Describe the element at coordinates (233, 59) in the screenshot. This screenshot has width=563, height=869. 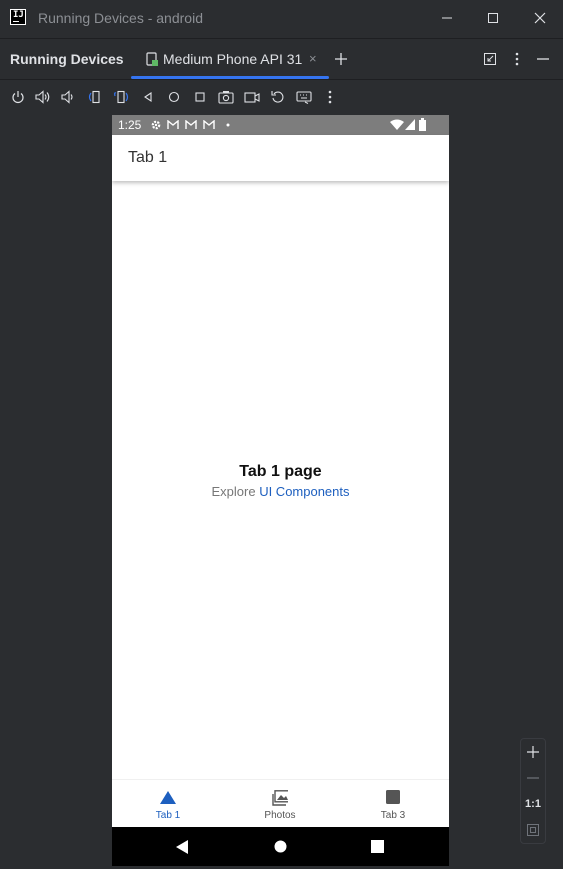
I see `tab-label: Medium Phone API 31` at that location.